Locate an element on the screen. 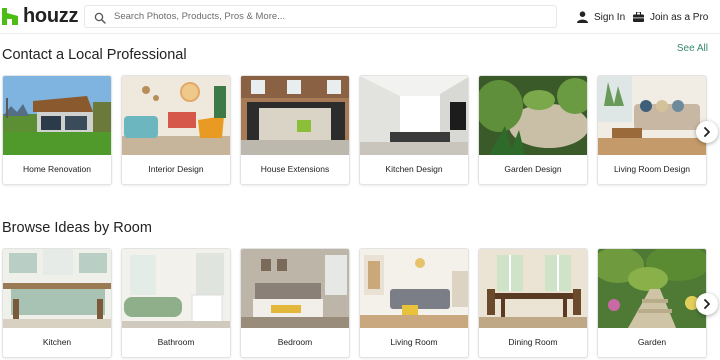  logo-text: houzz is located at coordinates (51, 16).